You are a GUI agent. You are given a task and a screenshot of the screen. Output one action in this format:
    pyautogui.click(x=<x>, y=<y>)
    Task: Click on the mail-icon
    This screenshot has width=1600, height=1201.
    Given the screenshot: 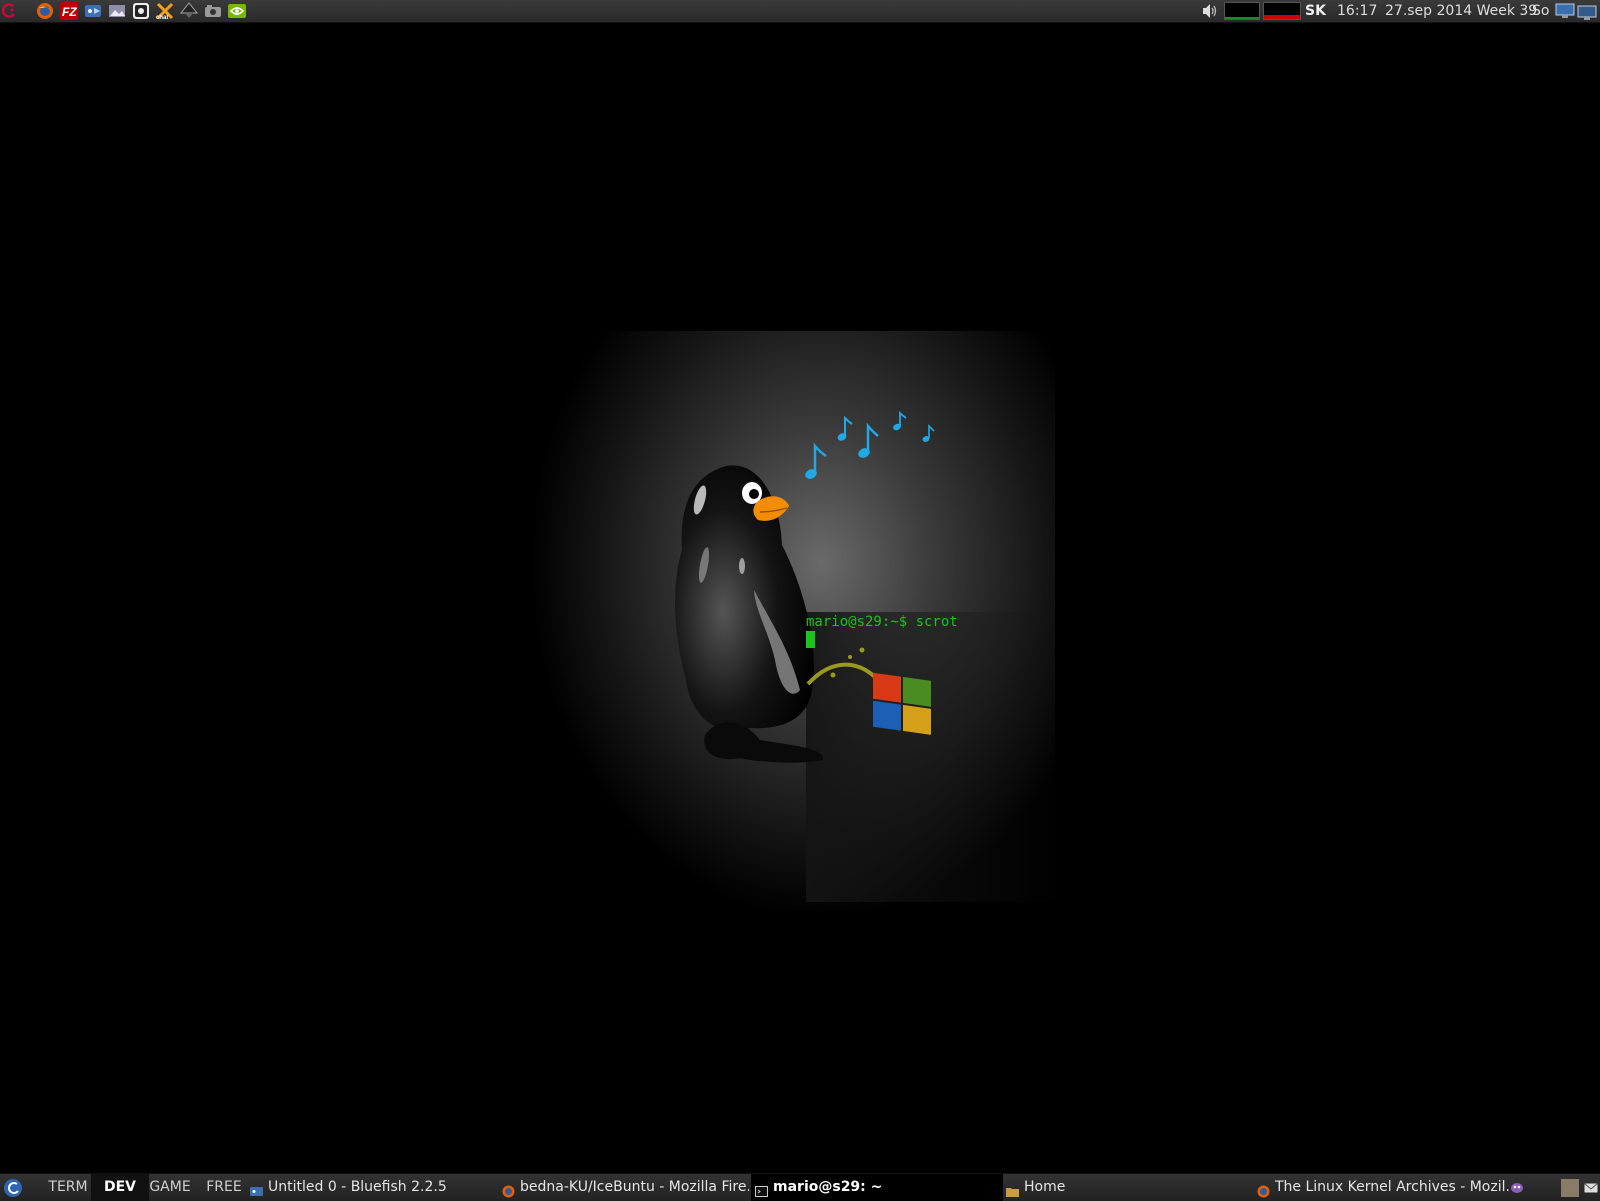 What is the action you would take?
    pyautogui.click(x=1592, y=1187)
    